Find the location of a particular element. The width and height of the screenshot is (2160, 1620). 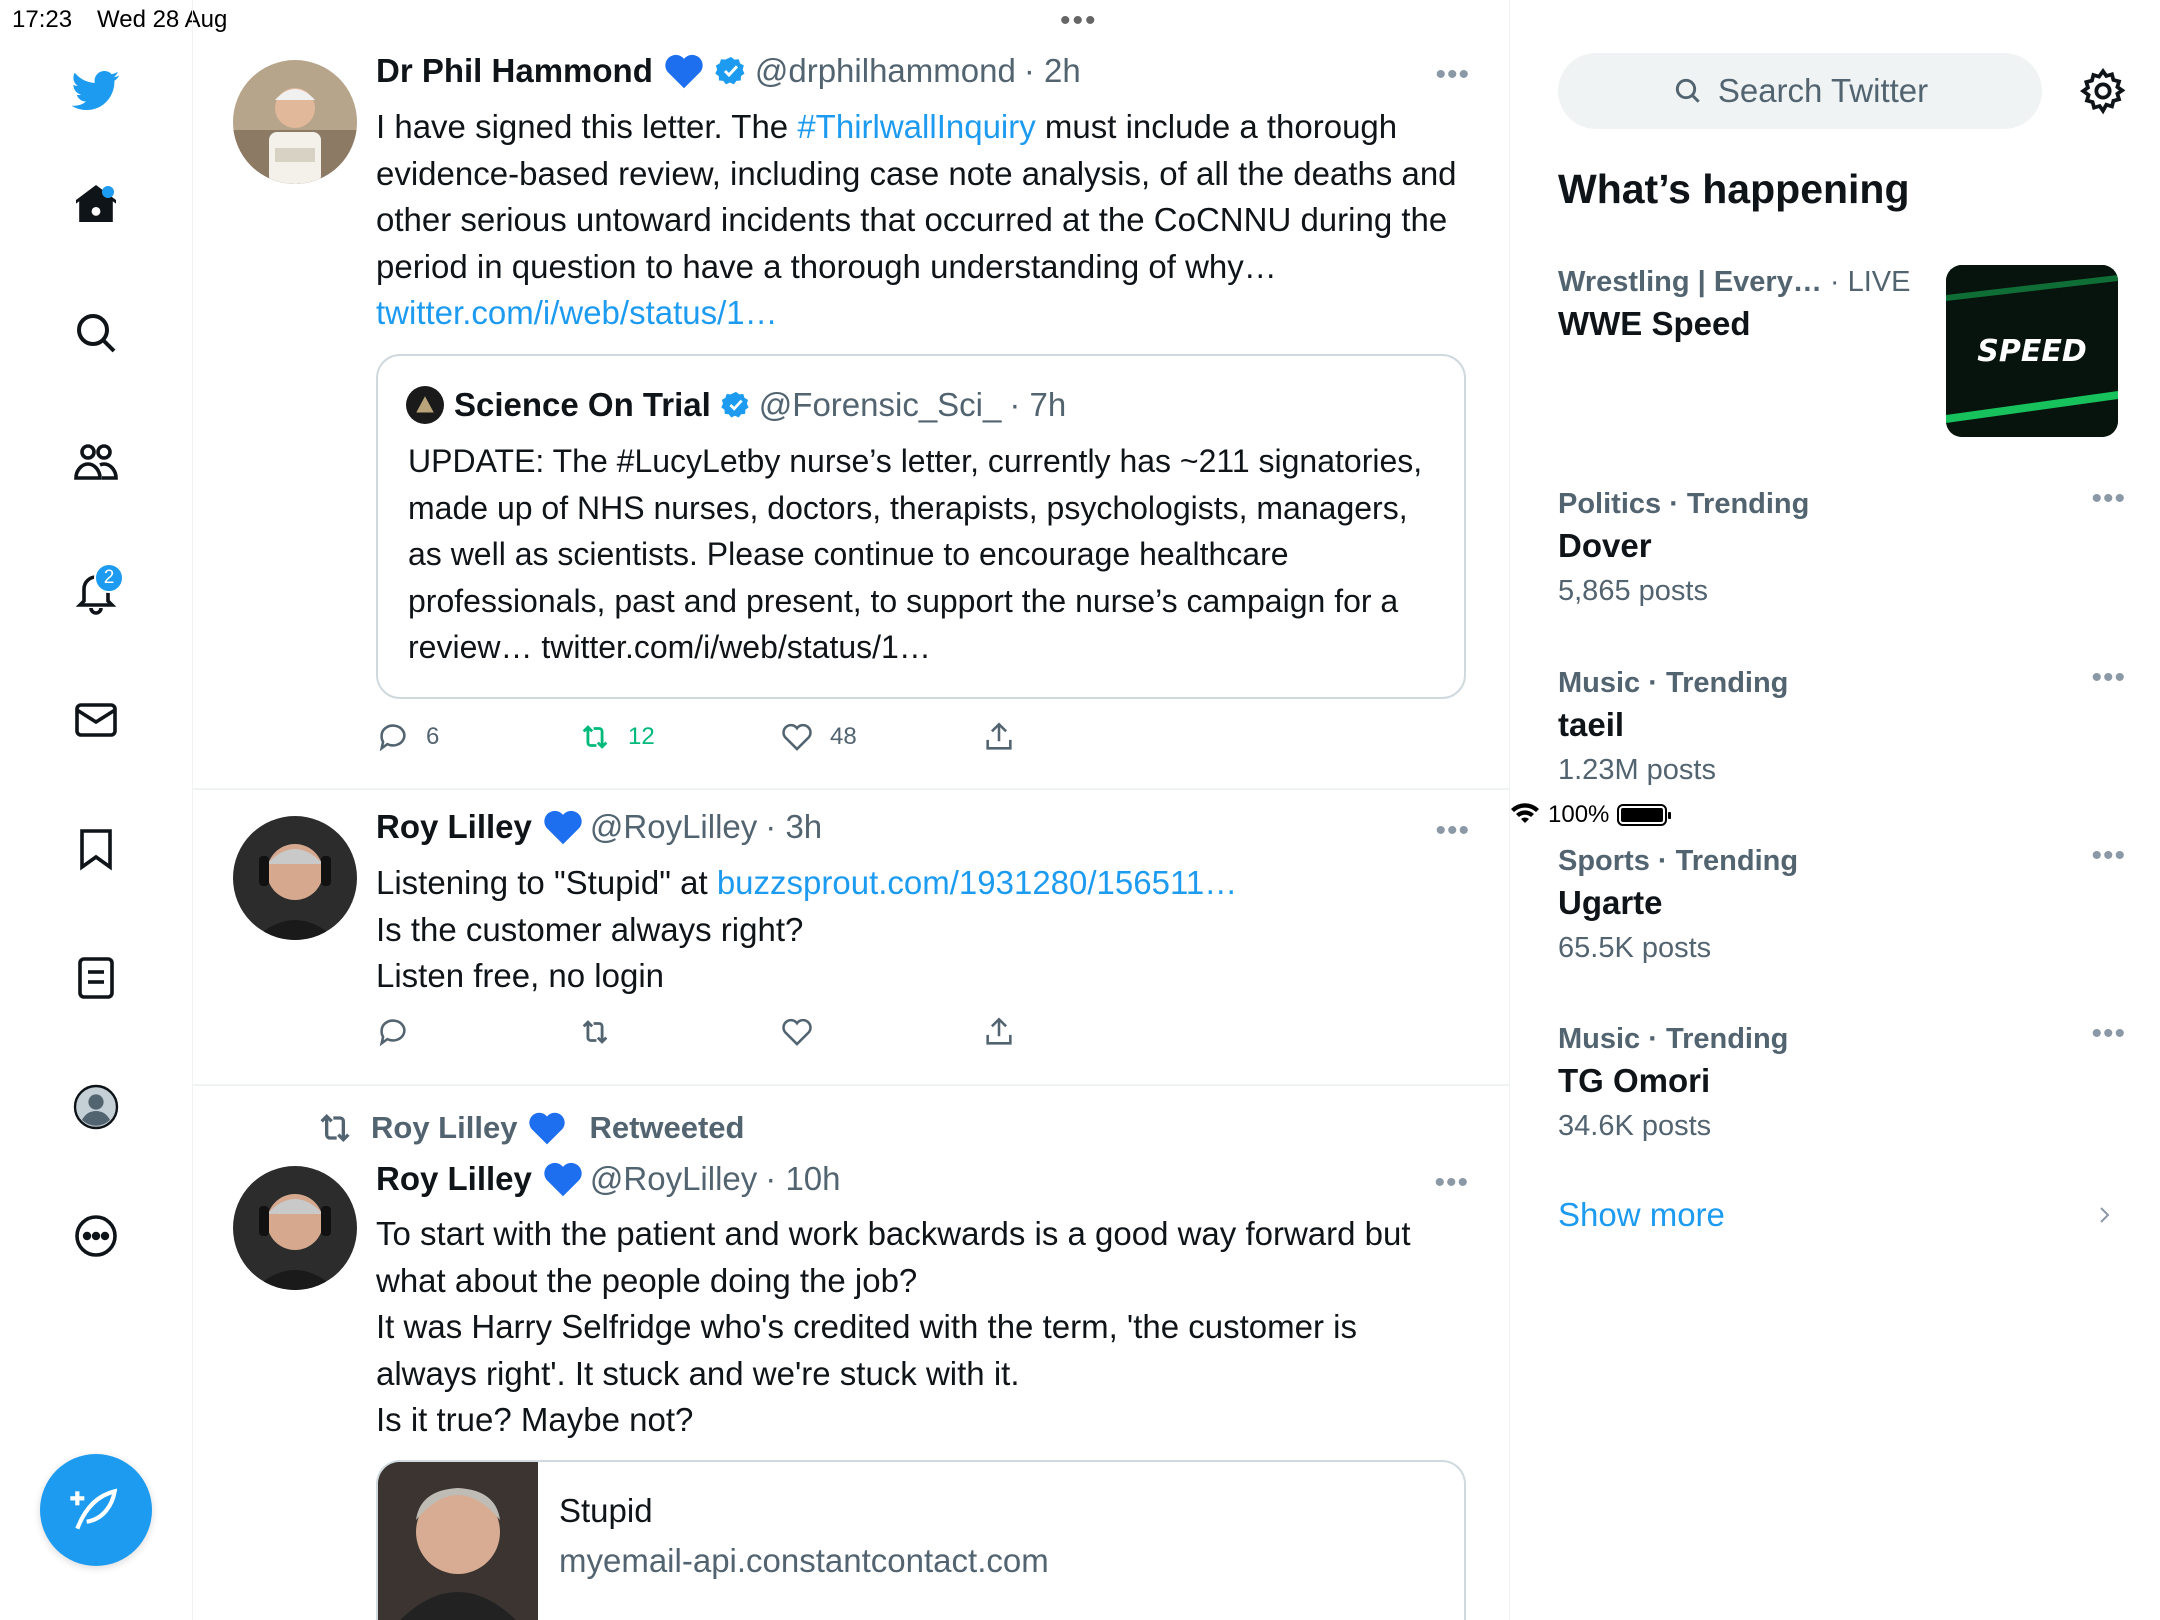

like-heart-icon is located at coordinates (797, 1032).